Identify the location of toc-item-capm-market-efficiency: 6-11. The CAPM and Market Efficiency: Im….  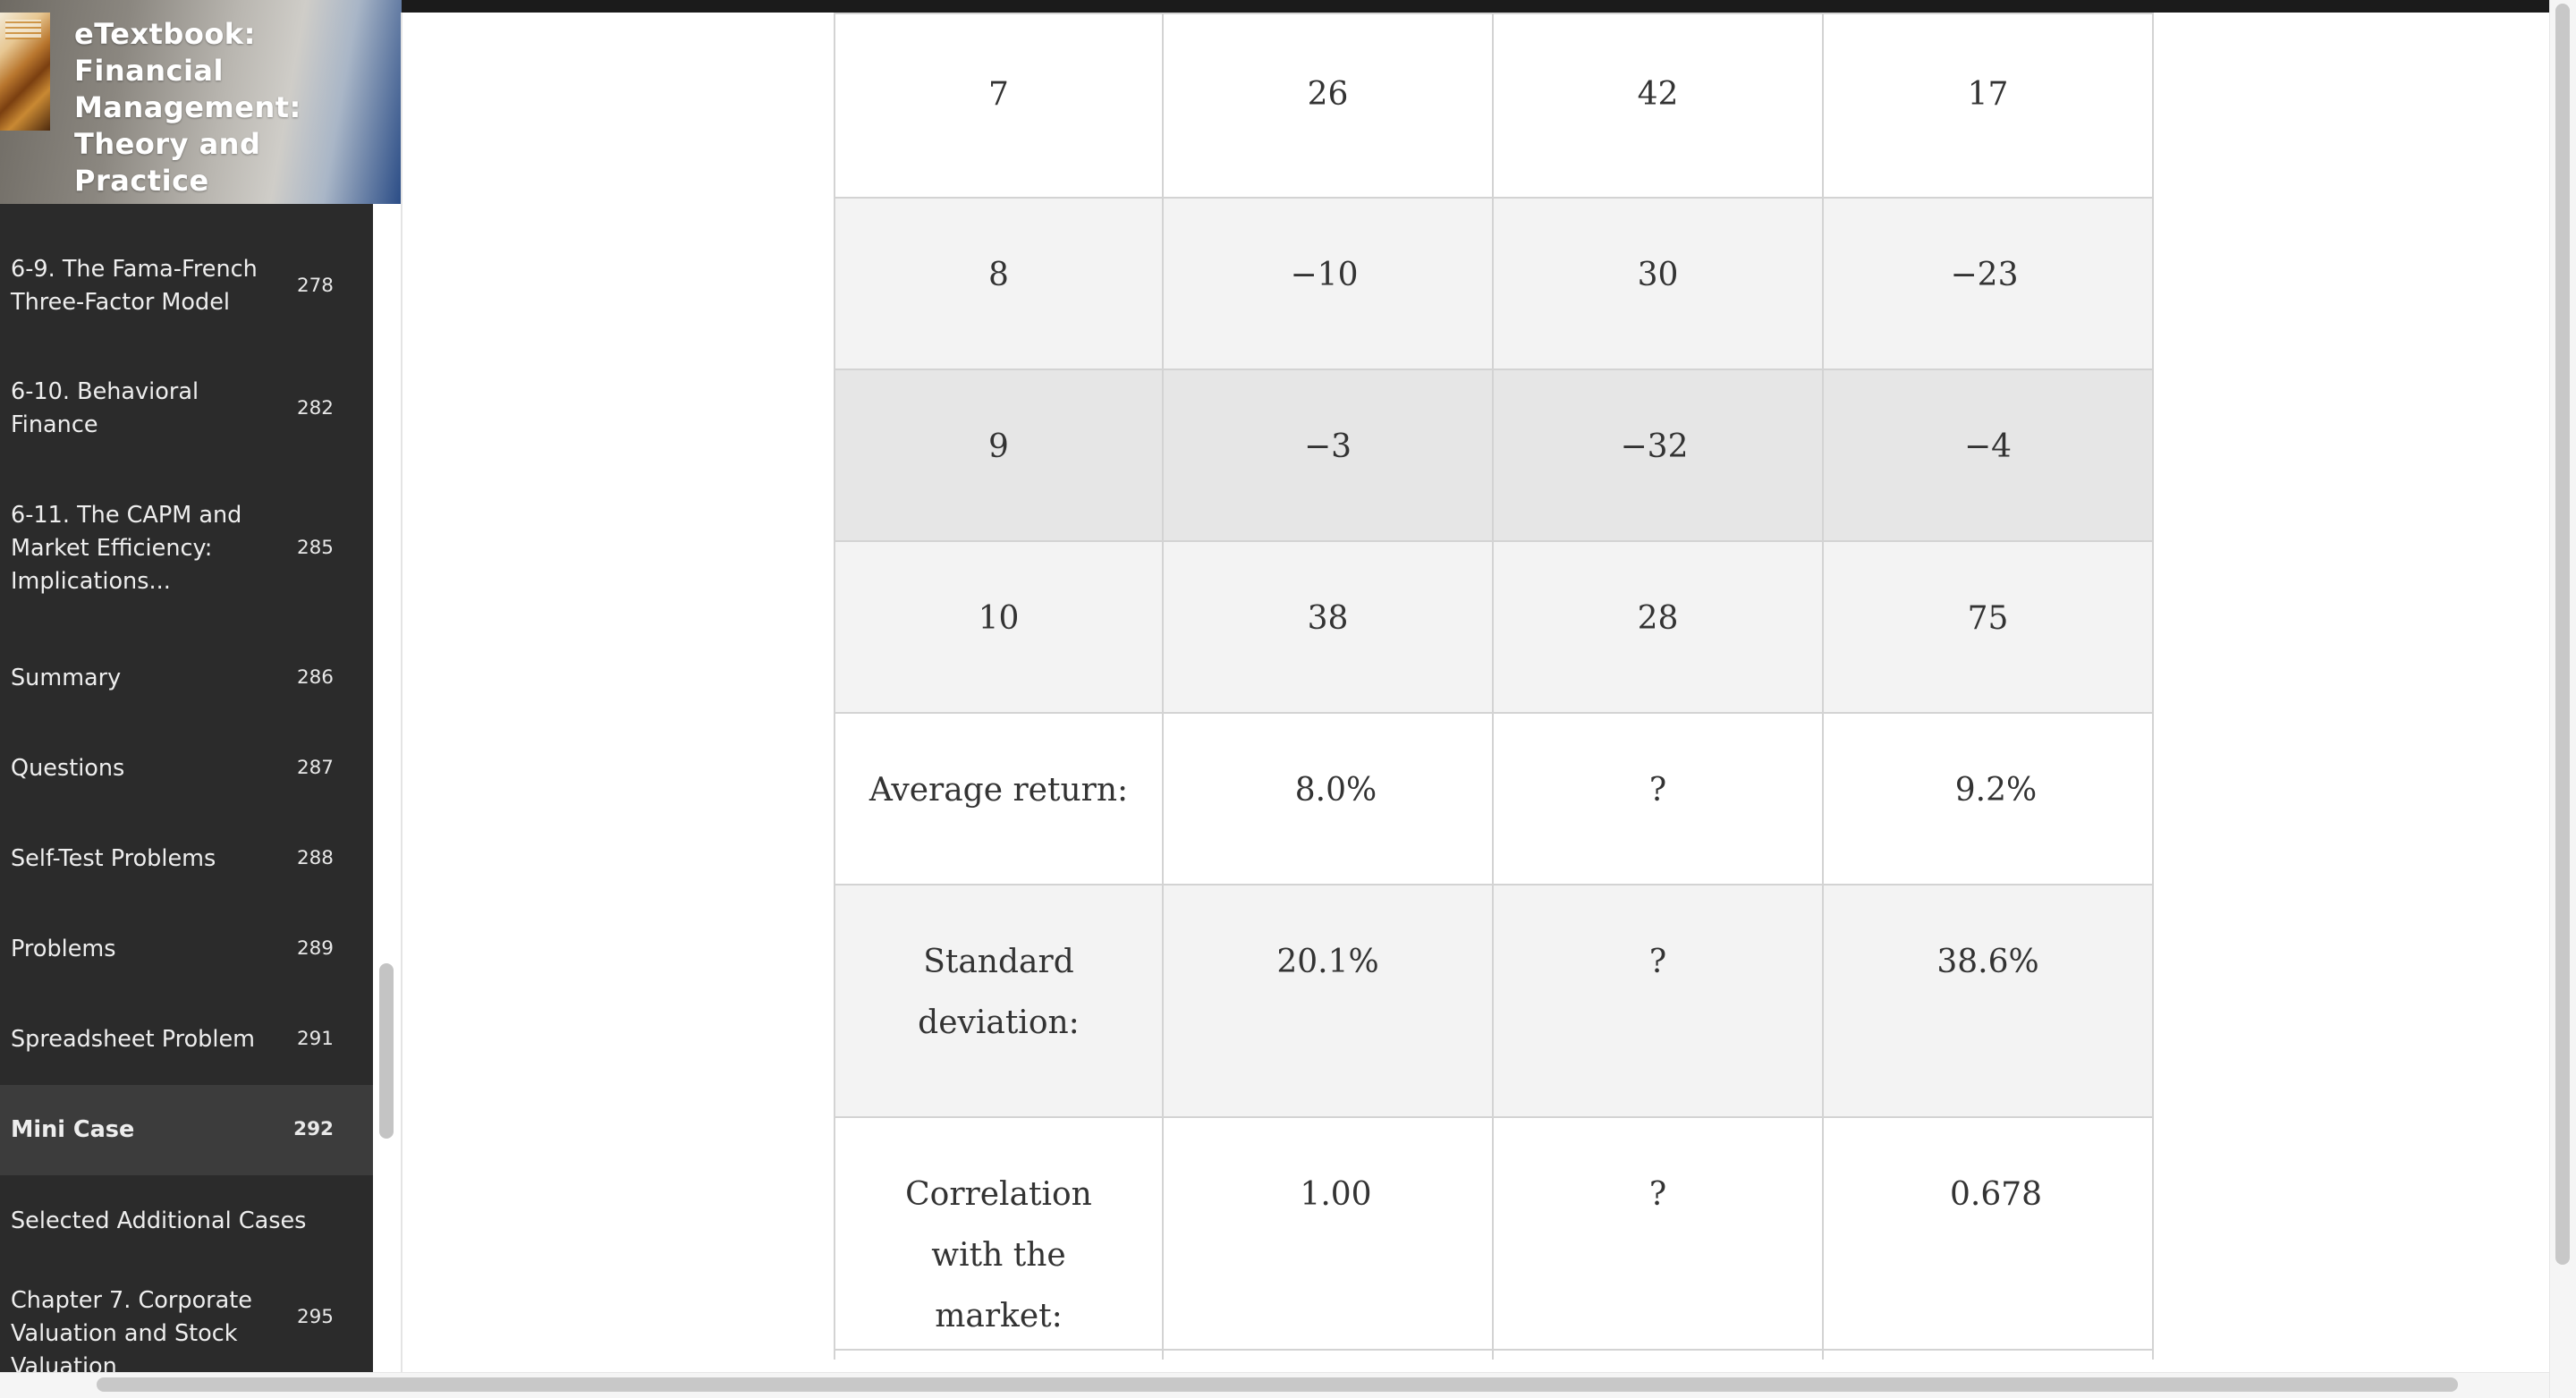
(186, 551).